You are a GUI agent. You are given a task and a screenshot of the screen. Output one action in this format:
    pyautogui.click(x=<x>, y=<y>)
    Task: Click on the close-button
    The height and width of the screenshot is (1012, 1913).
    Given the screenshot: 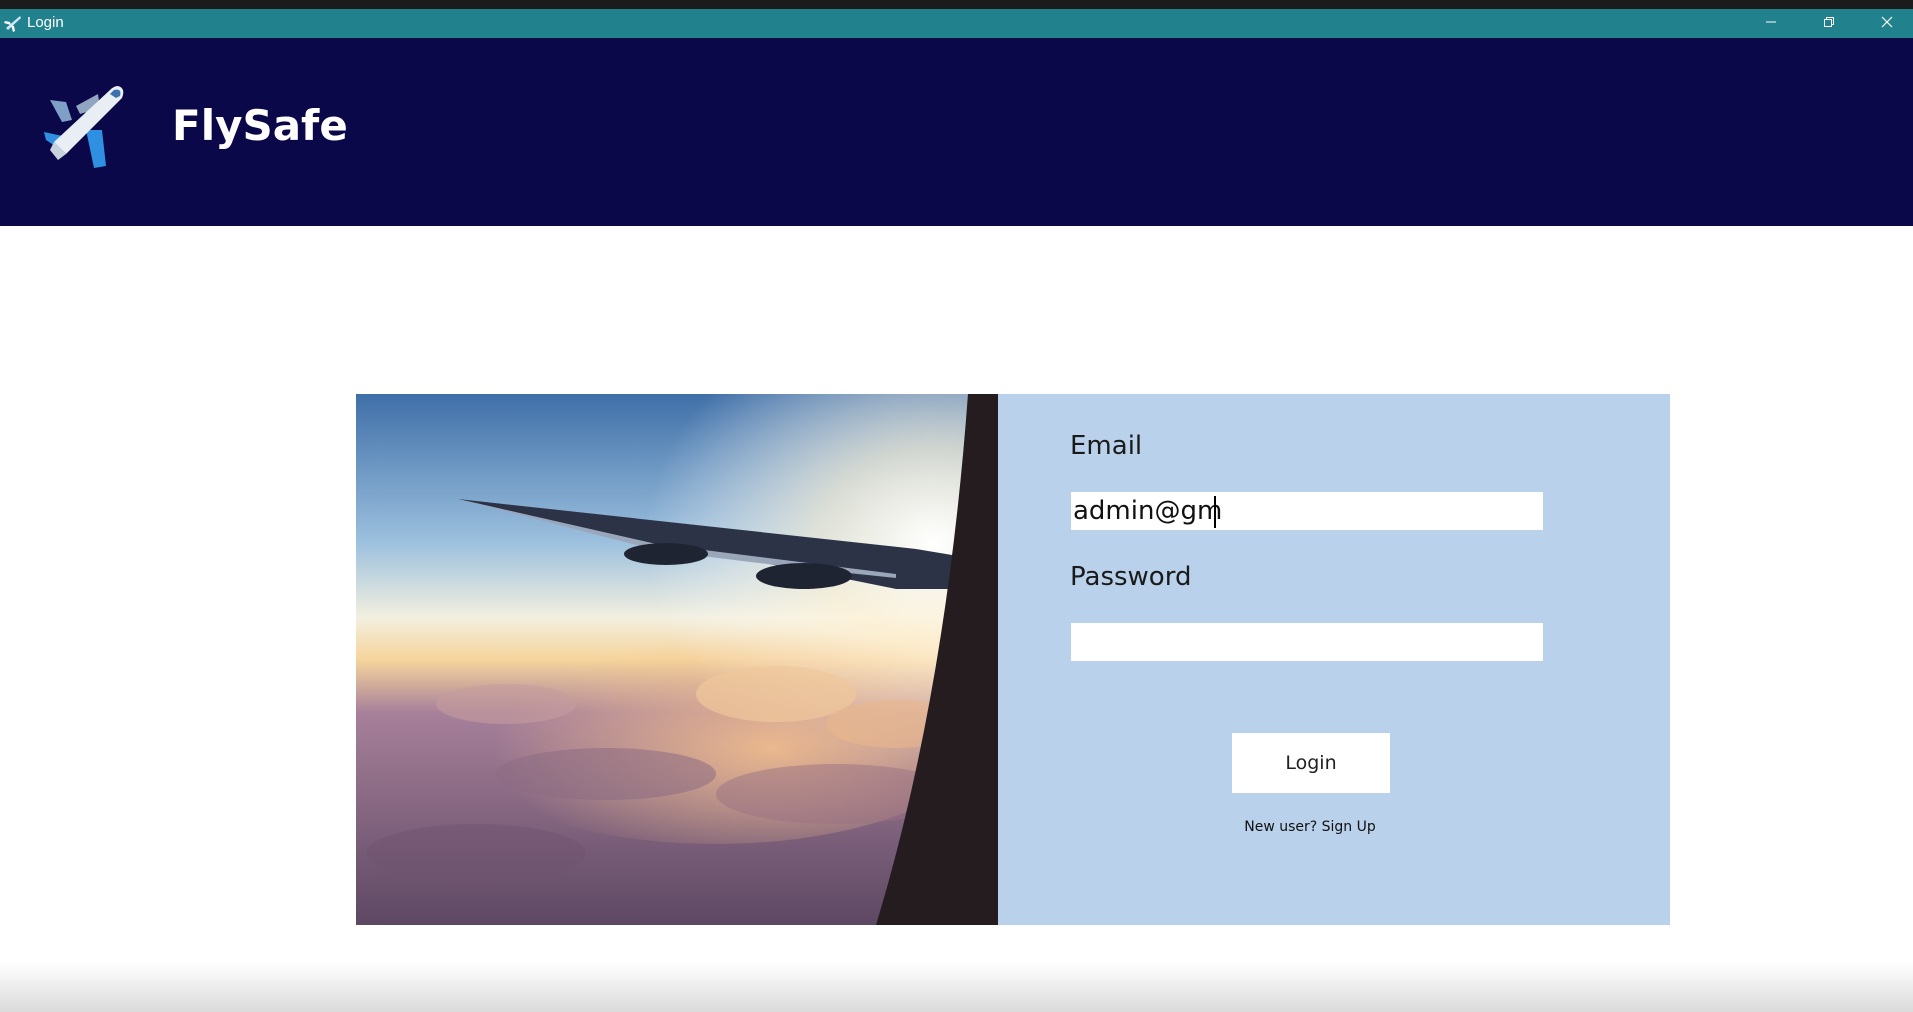 What is the action you would take?
    pyautogui.click(x=1885, y=23)
    